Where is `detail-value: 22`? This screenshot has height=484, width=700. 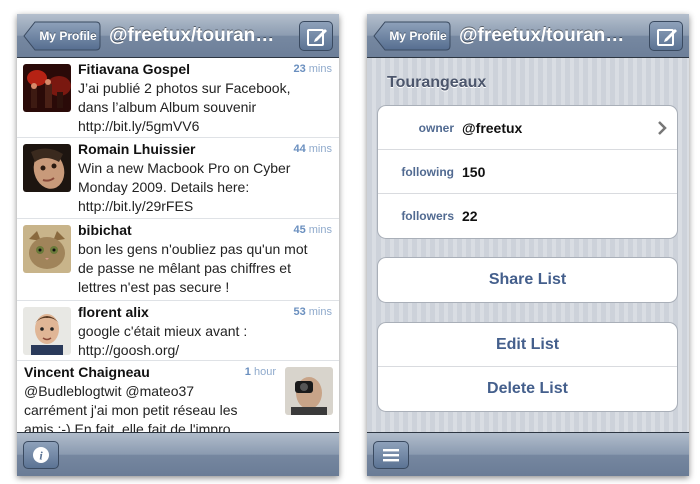
detail-value: 22 is located at coordinates (470, 216).